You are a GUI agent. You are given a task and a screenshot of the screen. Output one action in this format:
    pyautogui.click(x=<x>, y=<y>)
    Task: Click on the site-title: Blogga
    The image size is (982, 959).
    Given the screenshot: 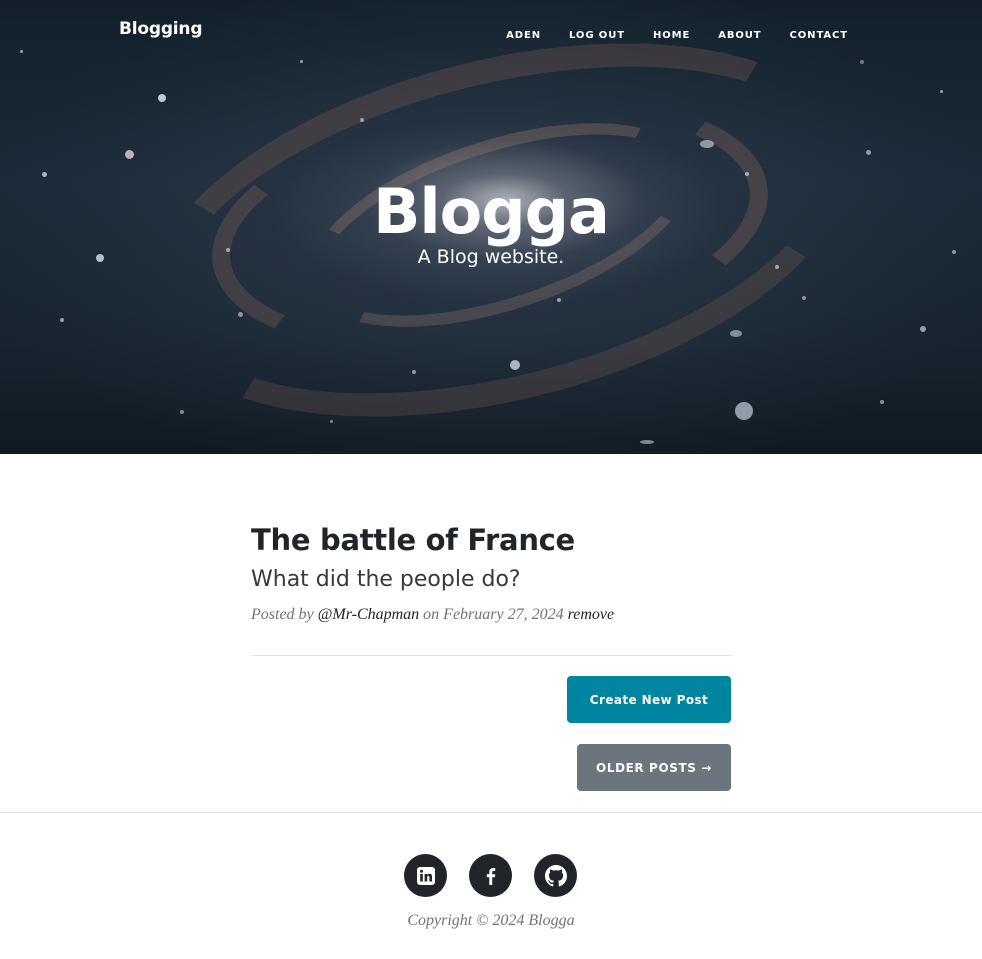 What is the action you would take?
    pyautogui.click(x=491, y=211)
    